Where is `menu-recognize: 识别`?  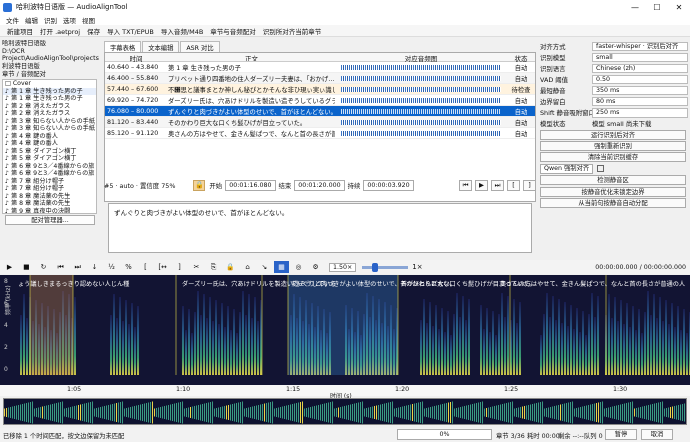
menu-recognize: 识别 is located at coordinates (50, 20).